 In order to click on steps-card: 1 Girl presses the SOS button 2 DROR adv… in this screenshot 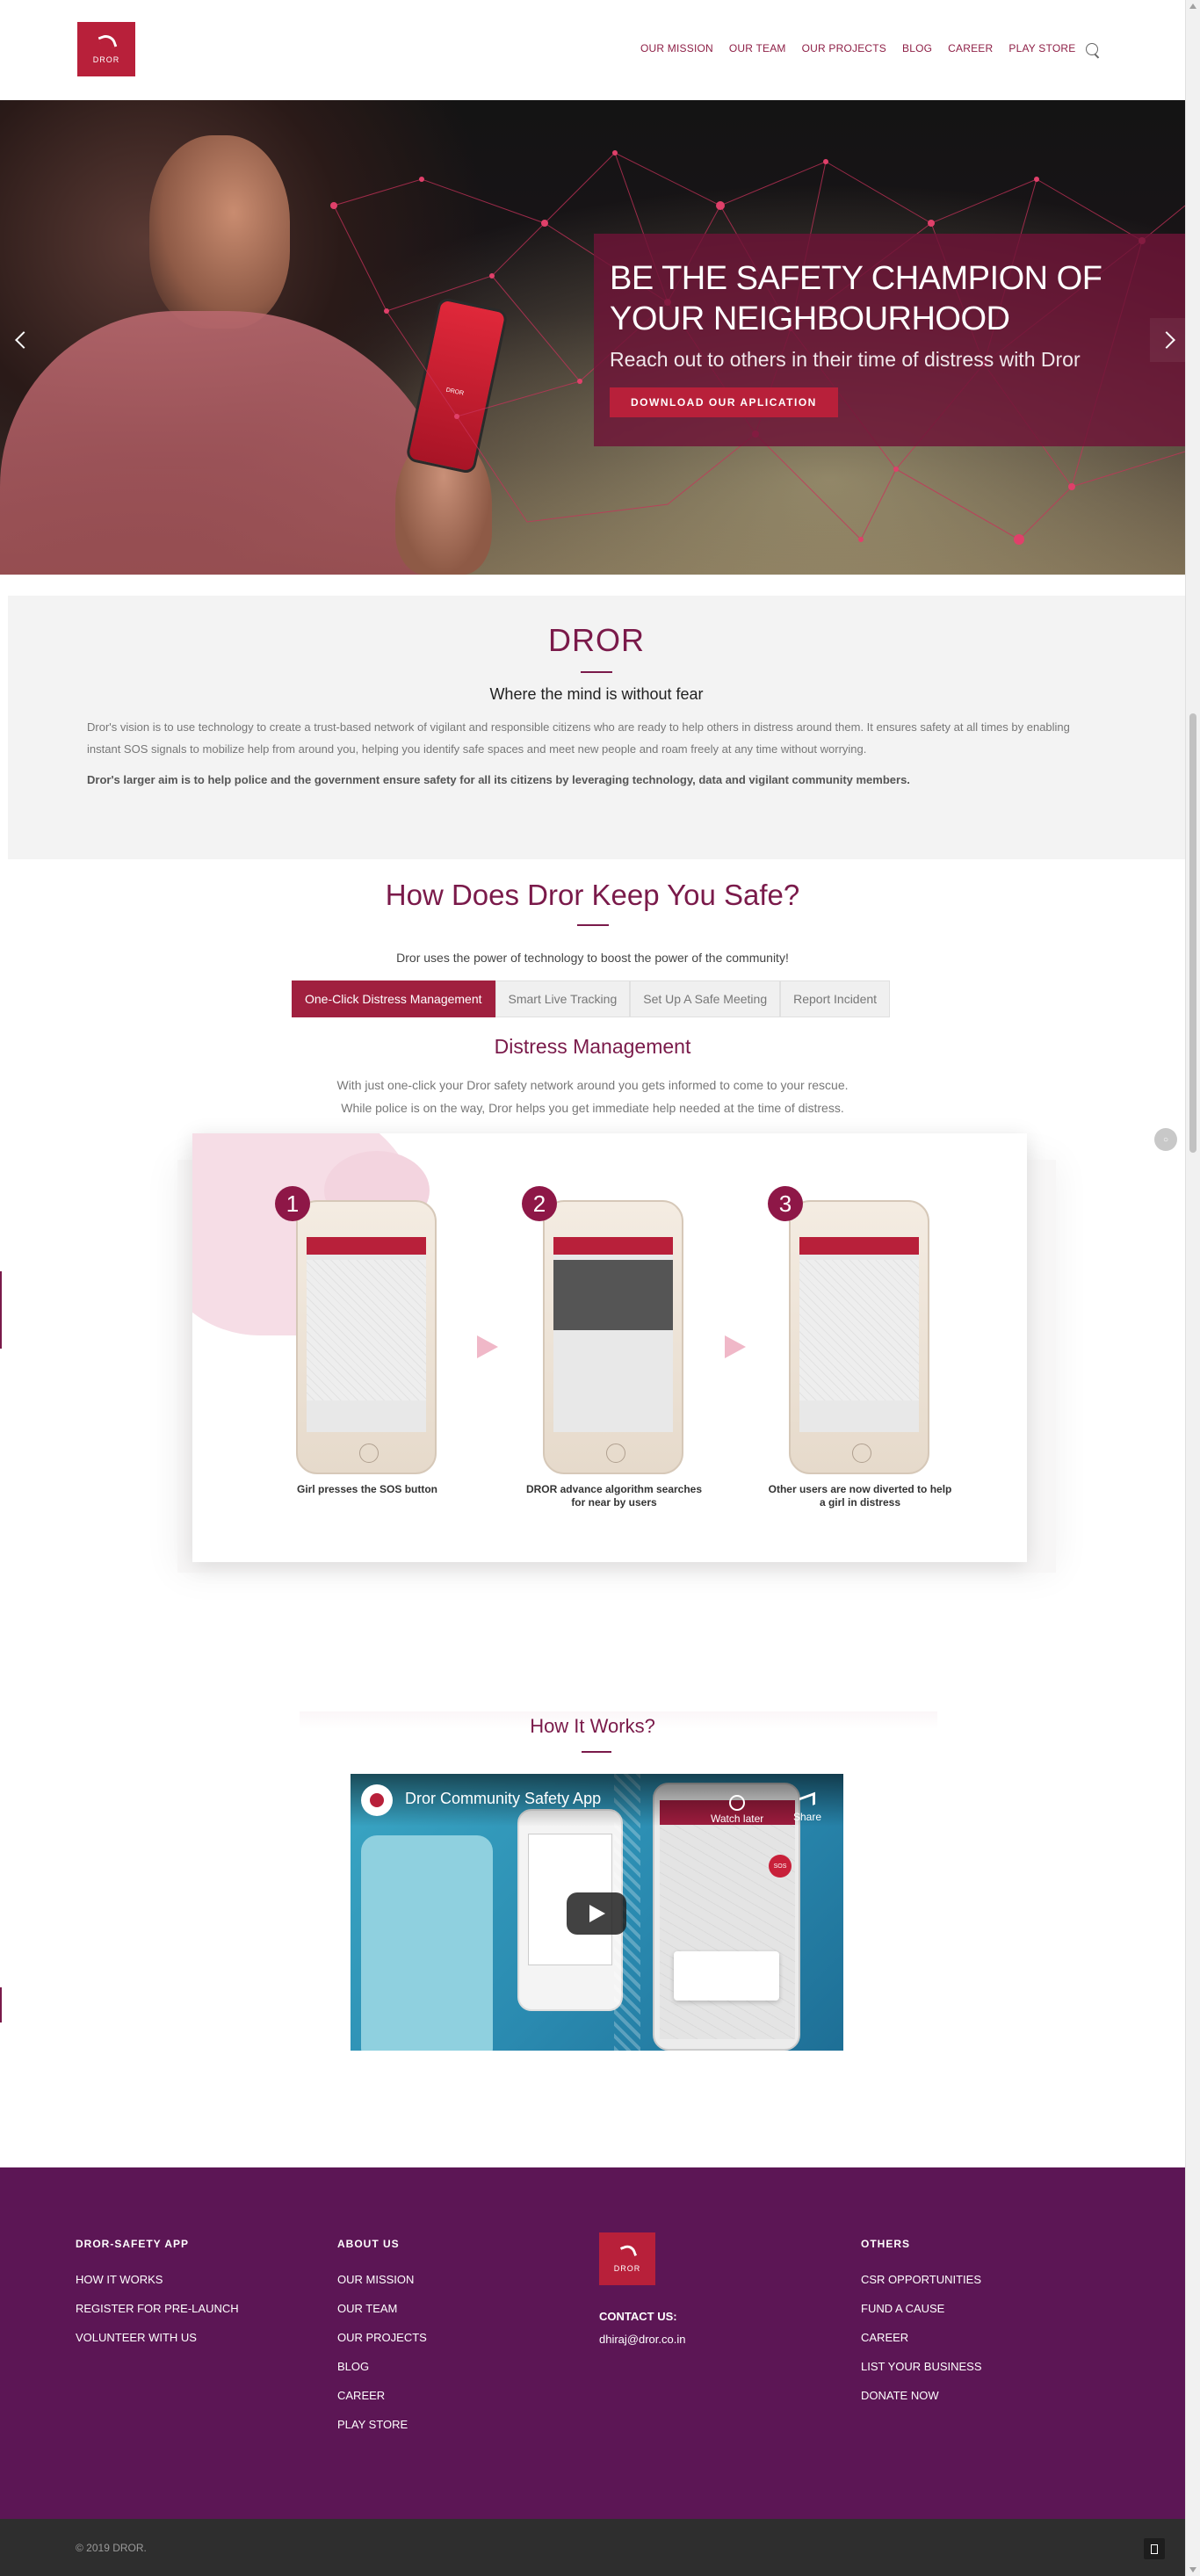, I will do `click(609, 1347)`.